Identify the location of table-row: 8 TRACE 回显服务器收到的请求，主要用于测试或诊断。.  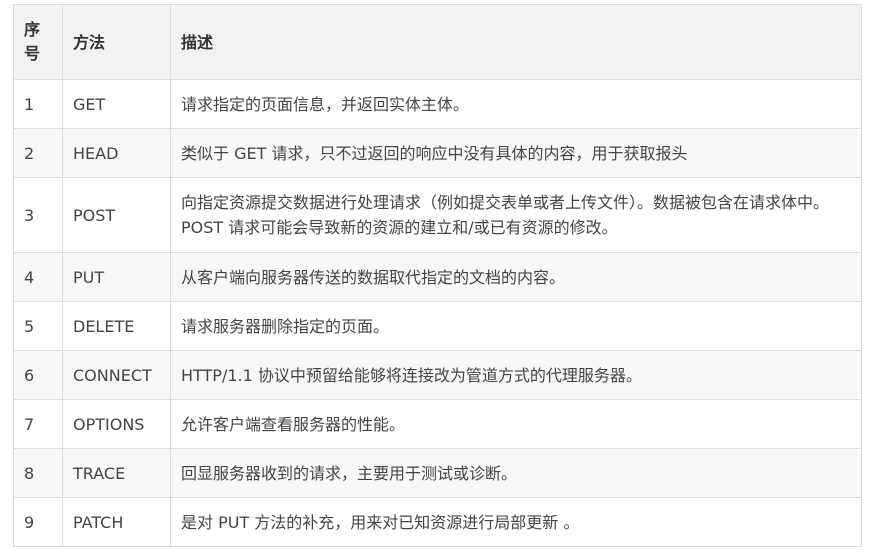
(437, 473).